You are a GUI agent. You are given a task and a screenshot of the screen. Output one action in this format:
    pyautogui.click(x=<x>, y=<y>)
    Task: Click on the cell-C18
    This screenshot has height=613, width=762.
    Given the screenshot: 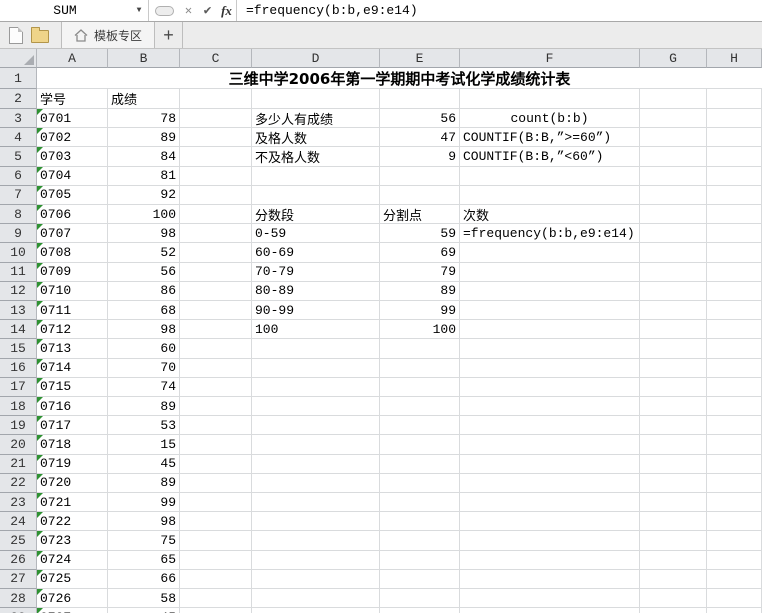 What is the action you would take?
    pyautogui.click(x=216, y=407)
    